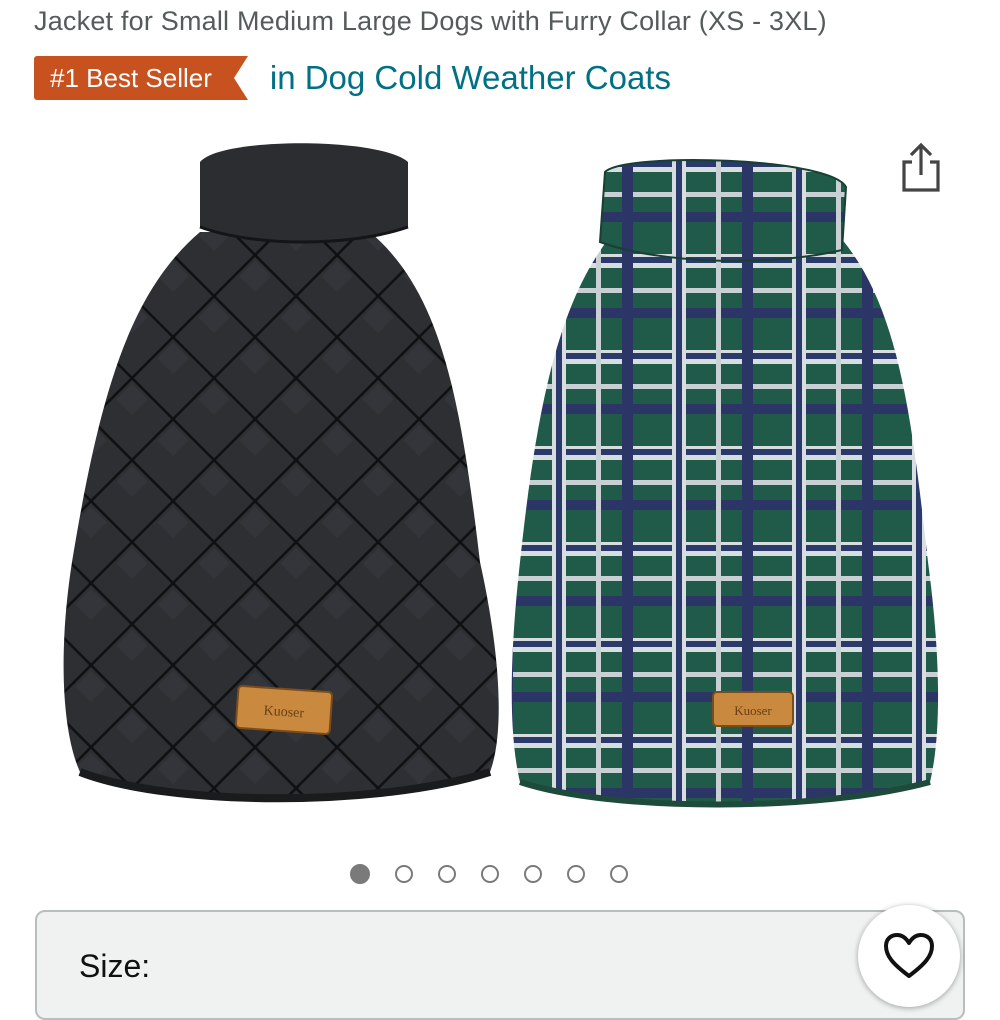  What do you see at coordinates (500, 965) in the screenshot?
I see `size-selector: Size:` at bounding box center [500, 965].